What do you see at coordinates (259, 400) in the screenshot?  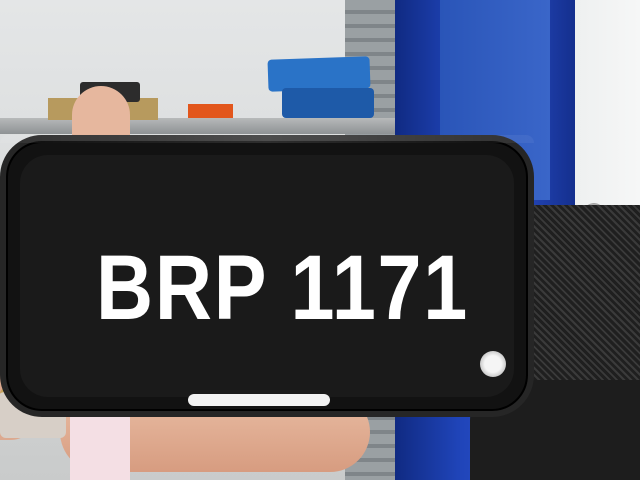 I see `home-indicator-bar` at bounding box center [259, 400].